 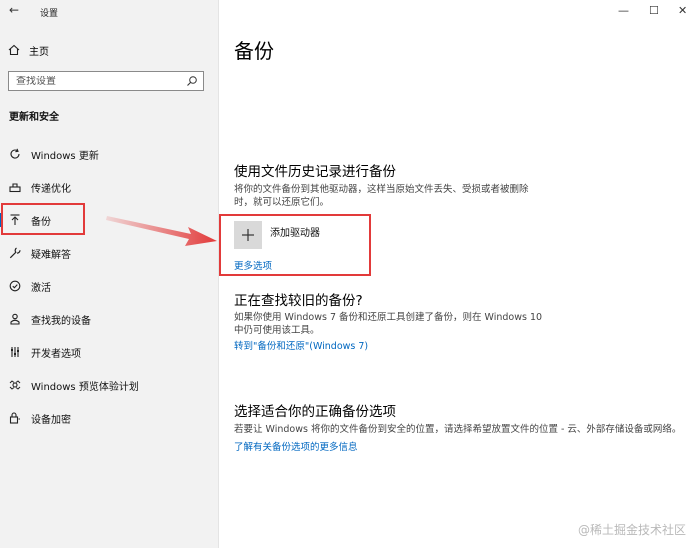 What do you see at coordinates (631, 530) in the screenshot?
I see `watermark: @稀土掘金技术社区` at bounding box center [631, 530].